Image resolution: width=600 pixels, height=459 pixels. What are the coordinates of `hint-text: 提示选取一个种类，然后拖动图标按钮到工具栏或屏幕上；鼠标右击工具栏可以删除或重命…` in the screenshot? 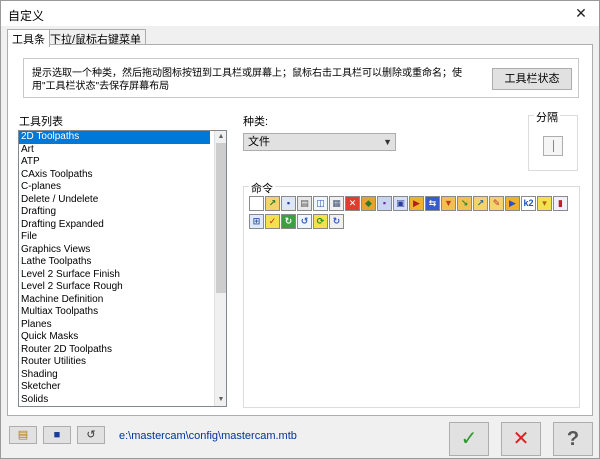 It's located at (247, 80).